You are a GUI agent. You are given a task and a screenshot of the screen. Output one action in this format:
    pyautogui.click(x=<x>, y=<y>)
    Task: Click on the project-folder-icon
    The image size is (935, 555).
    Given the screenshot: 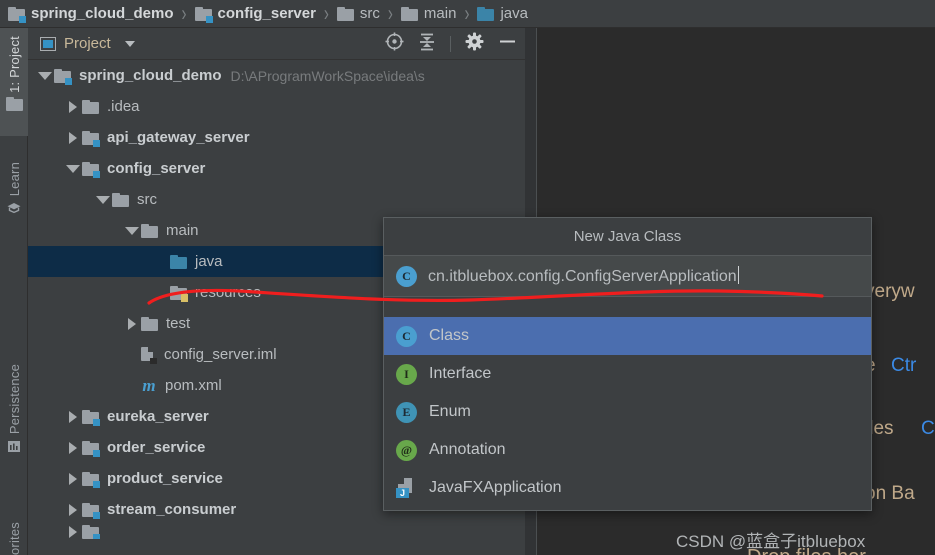 What is the action you would take?
    pyautogui.click(x=14, y=105)
    